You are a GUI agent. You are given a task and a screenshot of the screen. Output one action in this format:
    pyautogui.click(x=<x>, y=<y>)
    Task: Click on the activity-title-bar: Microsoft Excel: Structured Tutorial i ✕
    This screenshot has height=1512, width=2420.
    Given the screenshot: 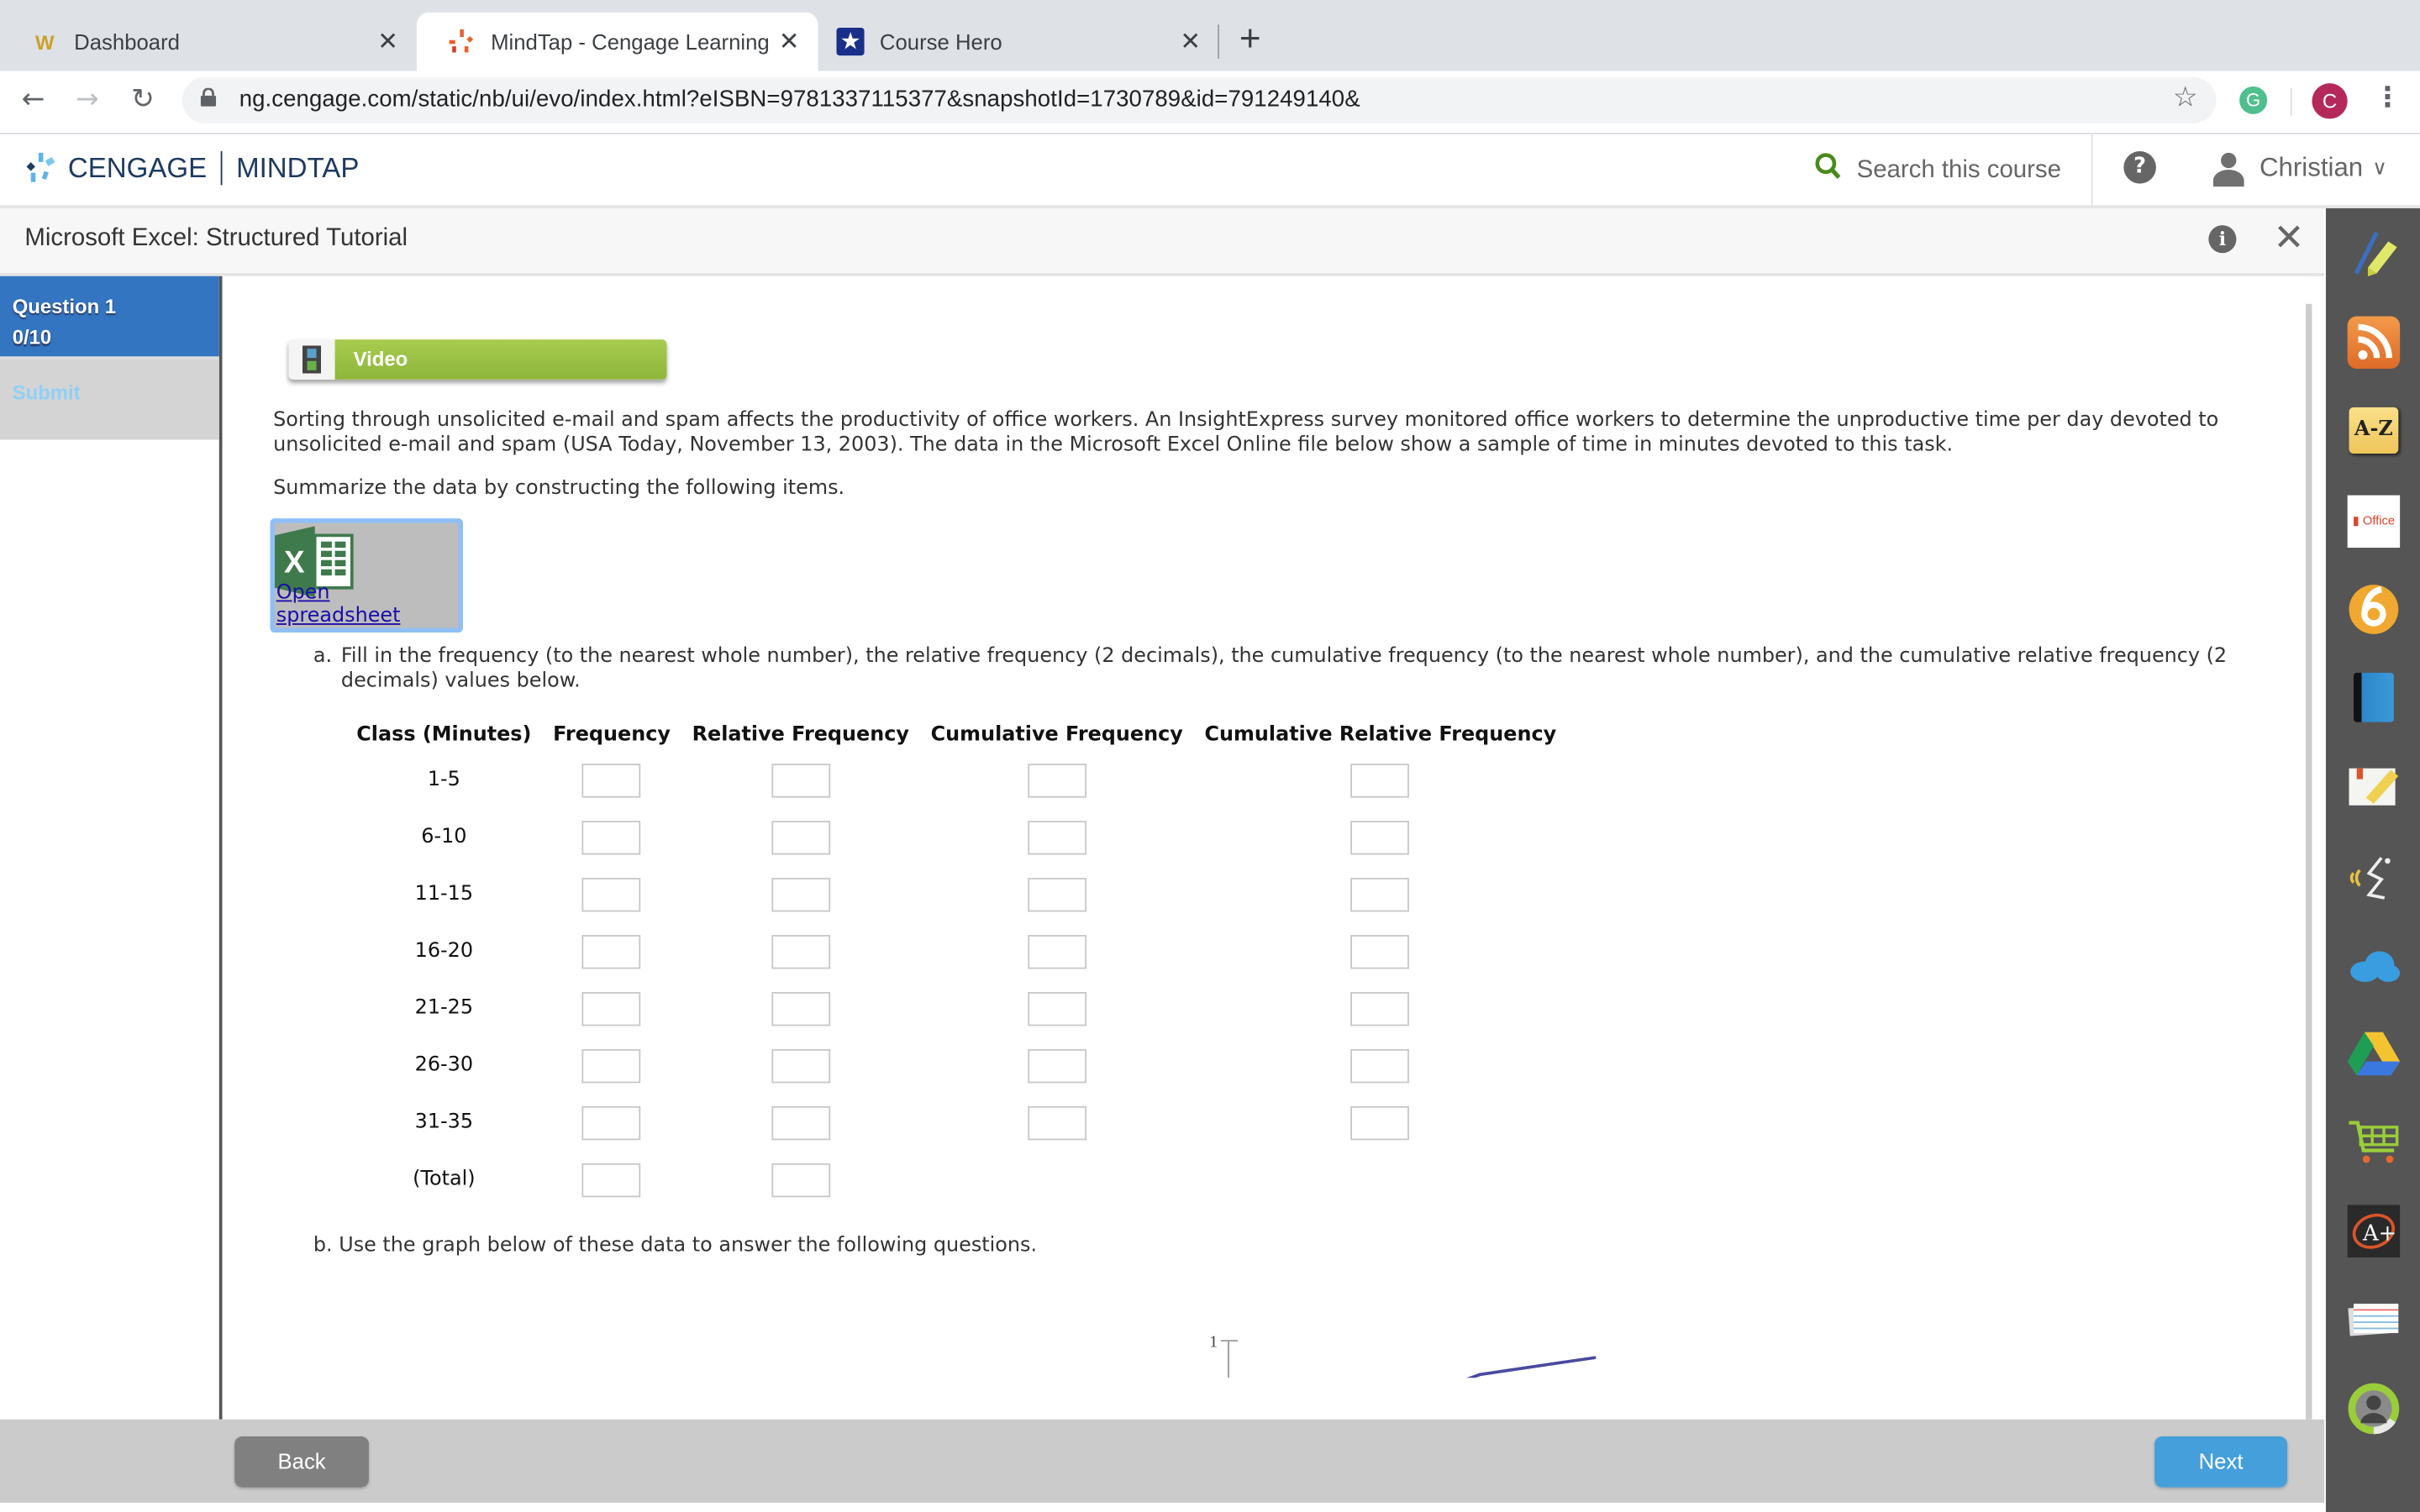 What is the action you would take?
    pyautogui.click(x=1163, y=241)
    